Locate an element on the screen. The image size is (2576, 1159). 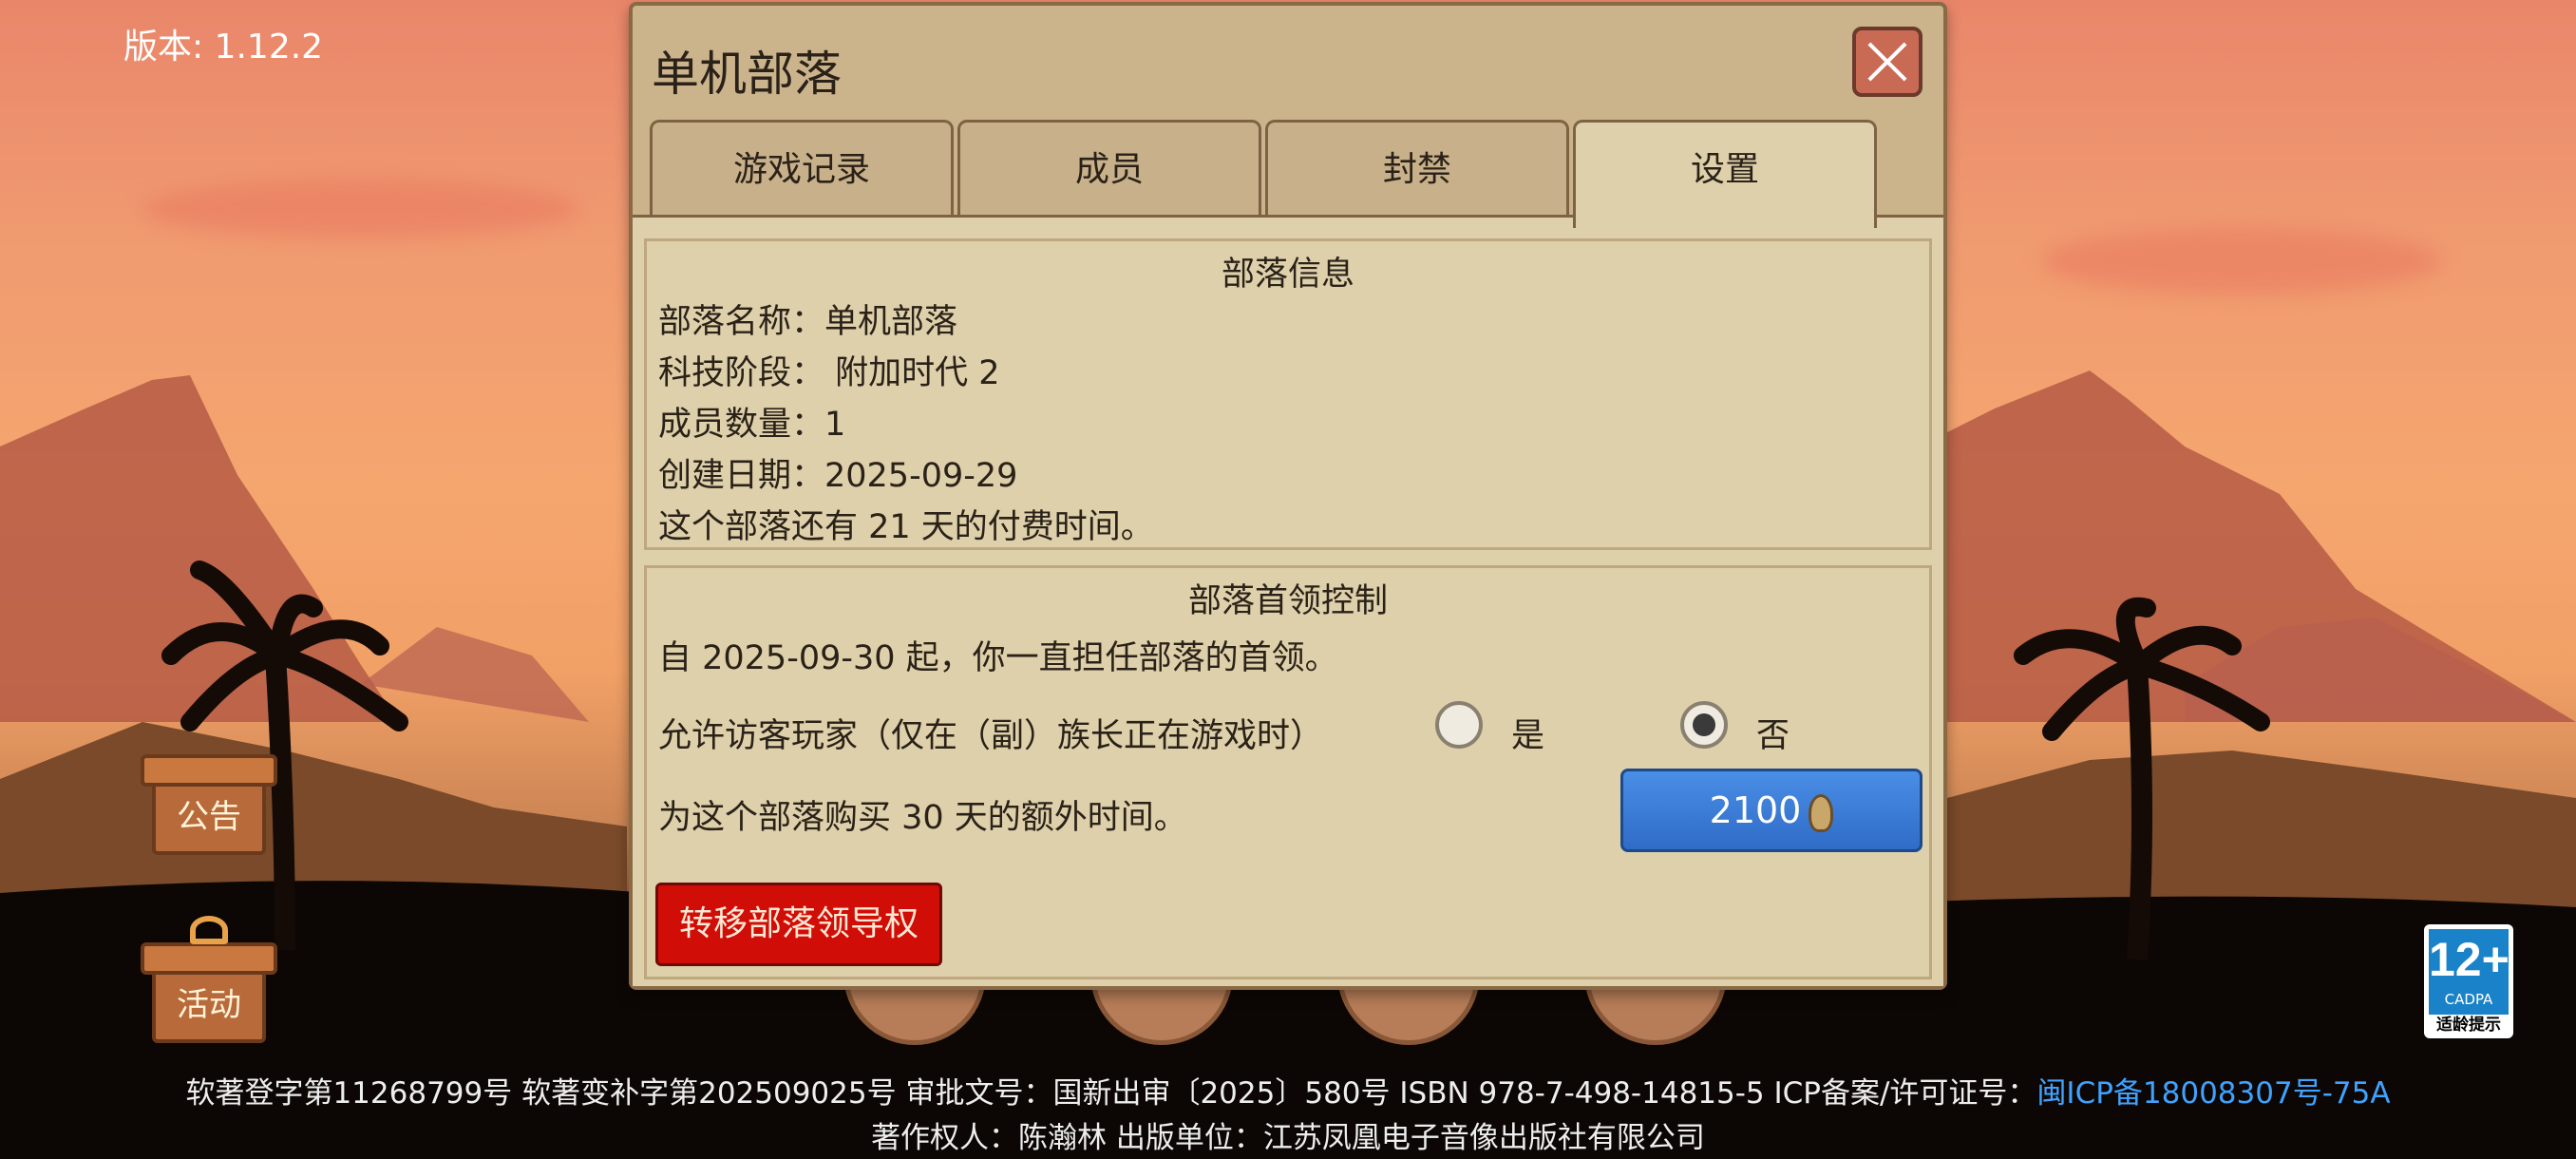
age-rating-org: CADPA is located at coordinates (2468, 999).